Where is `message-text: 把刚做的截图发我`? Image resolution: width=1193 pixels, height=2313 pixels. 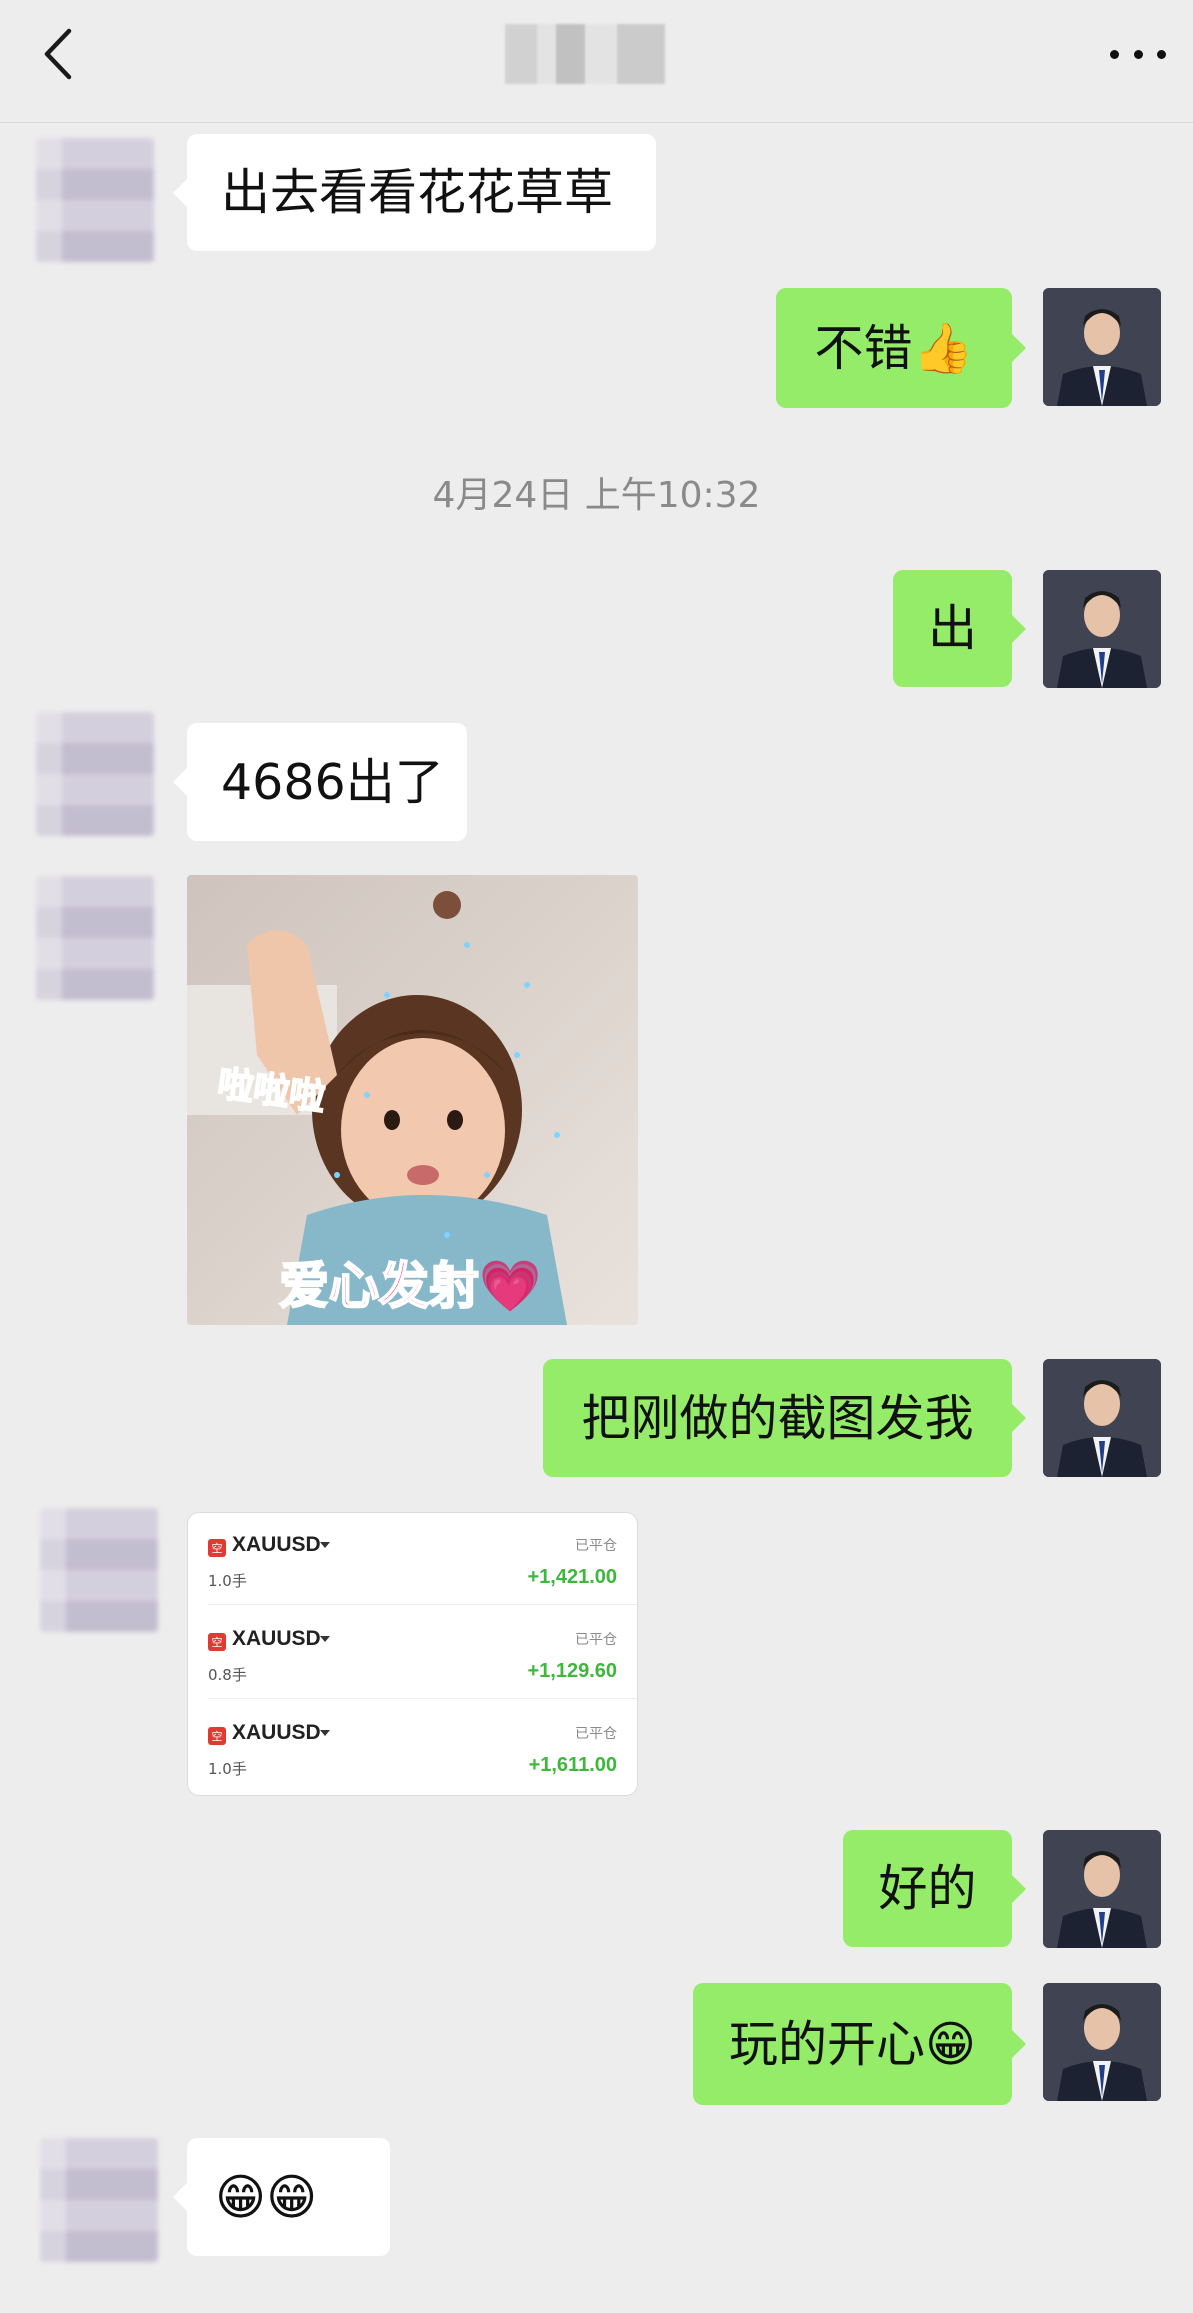
message-text: 把刚做的截图发我 is located at coordinates (777, 1418).